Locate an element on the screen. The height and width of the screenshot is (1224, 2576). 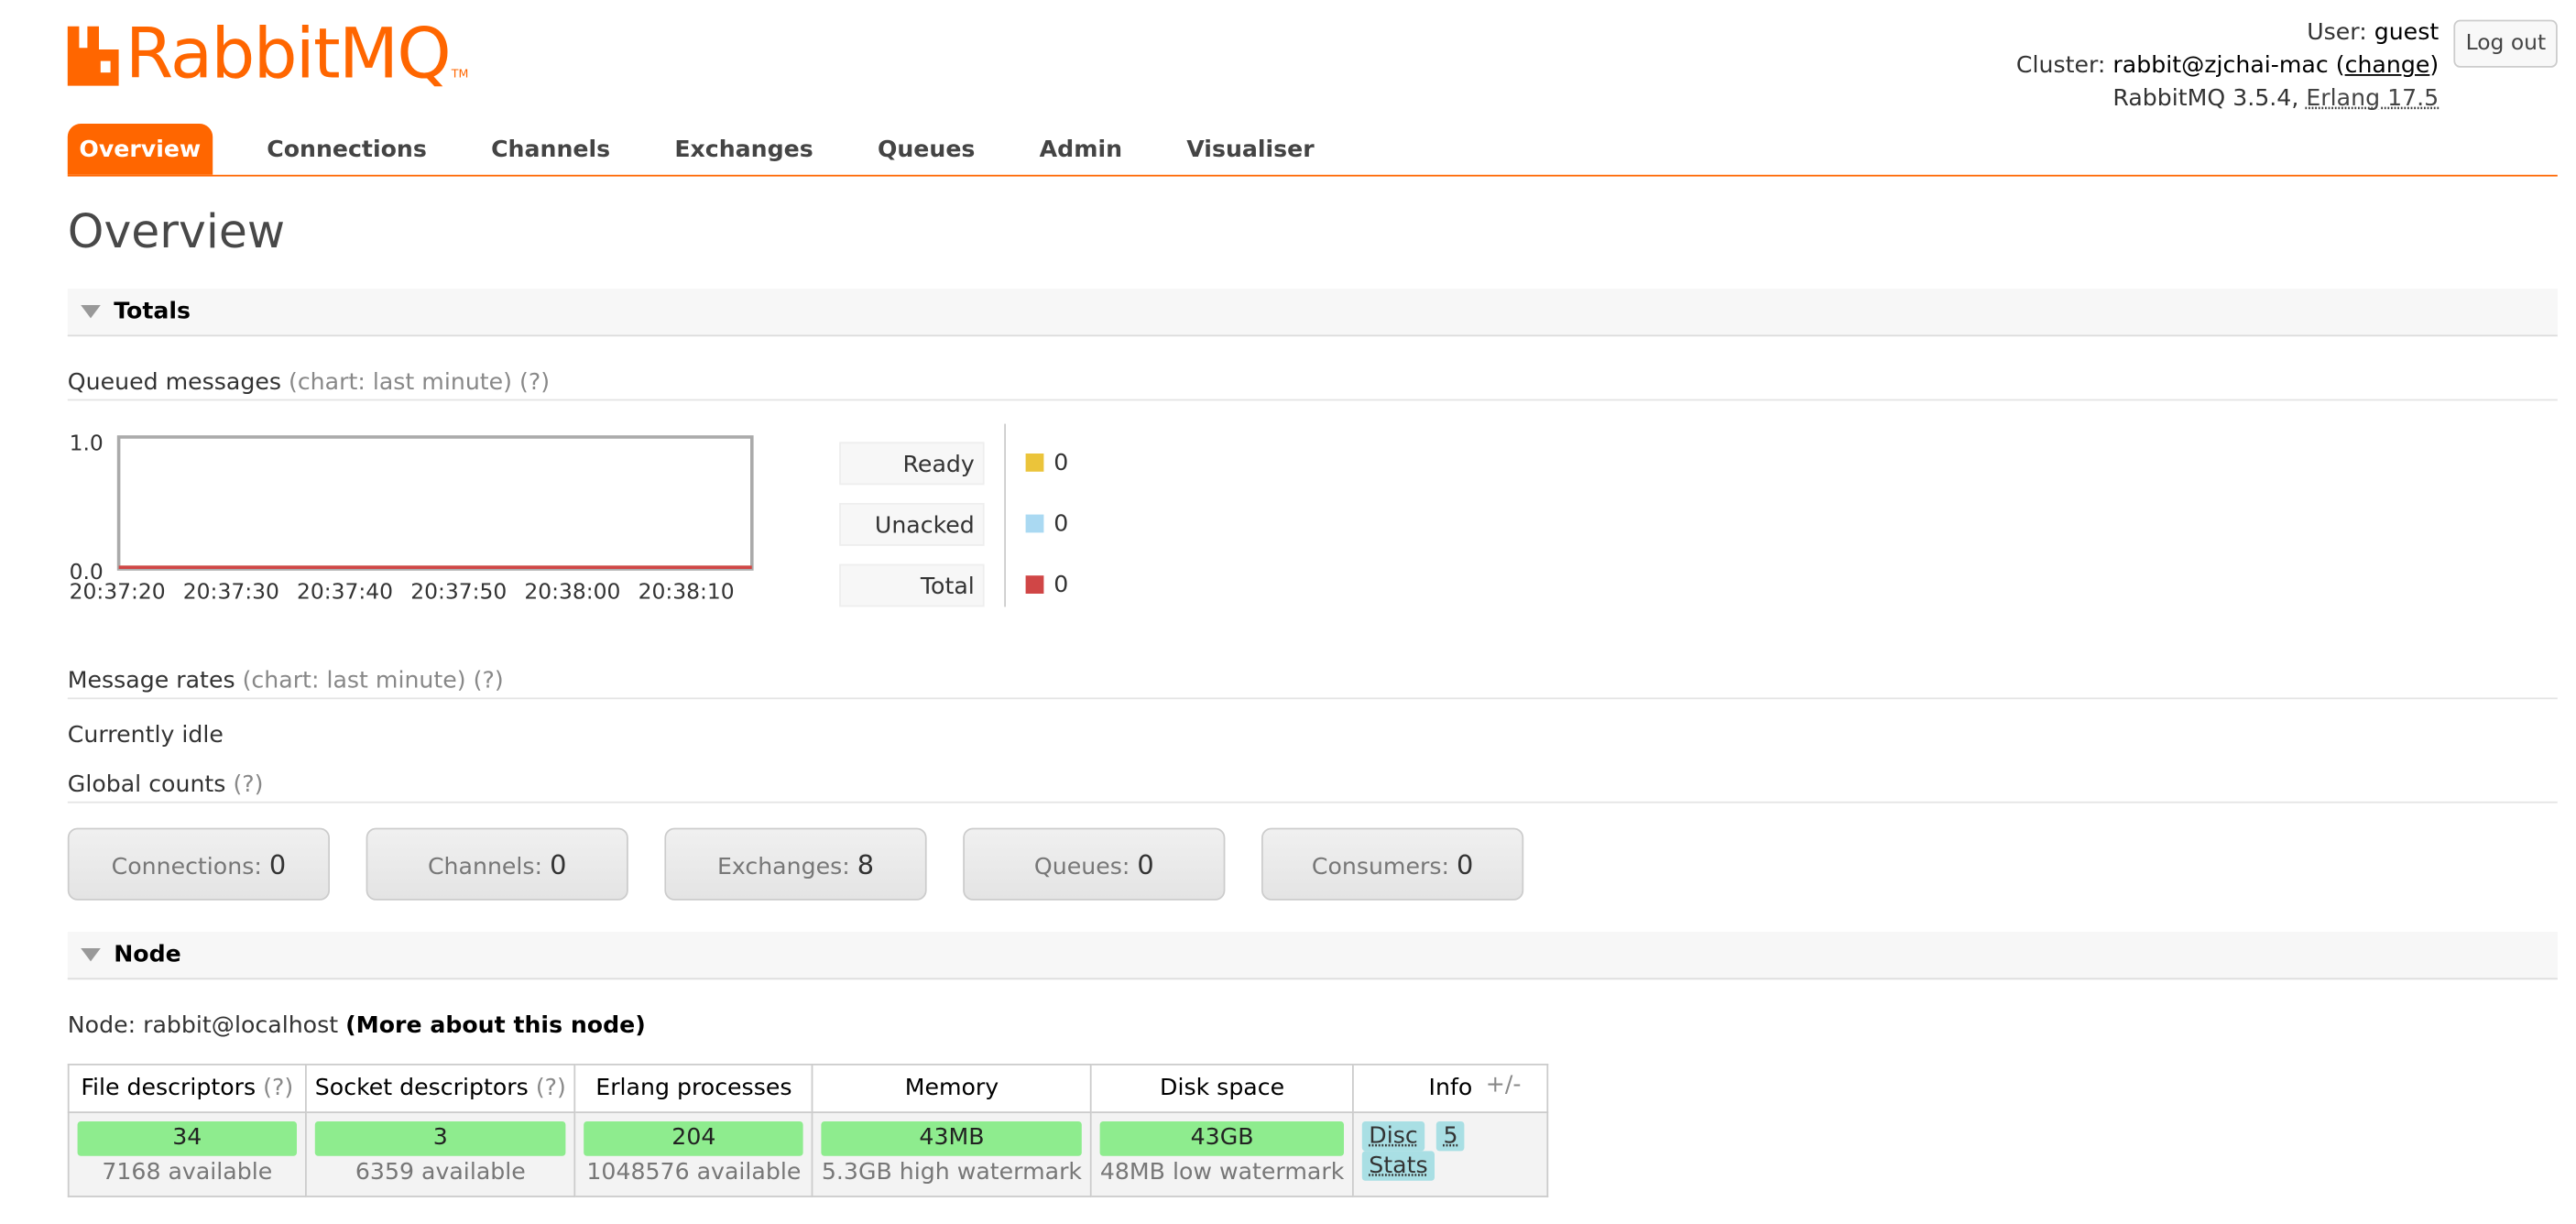
user-label: User: is located at coordinates (2337, 33).